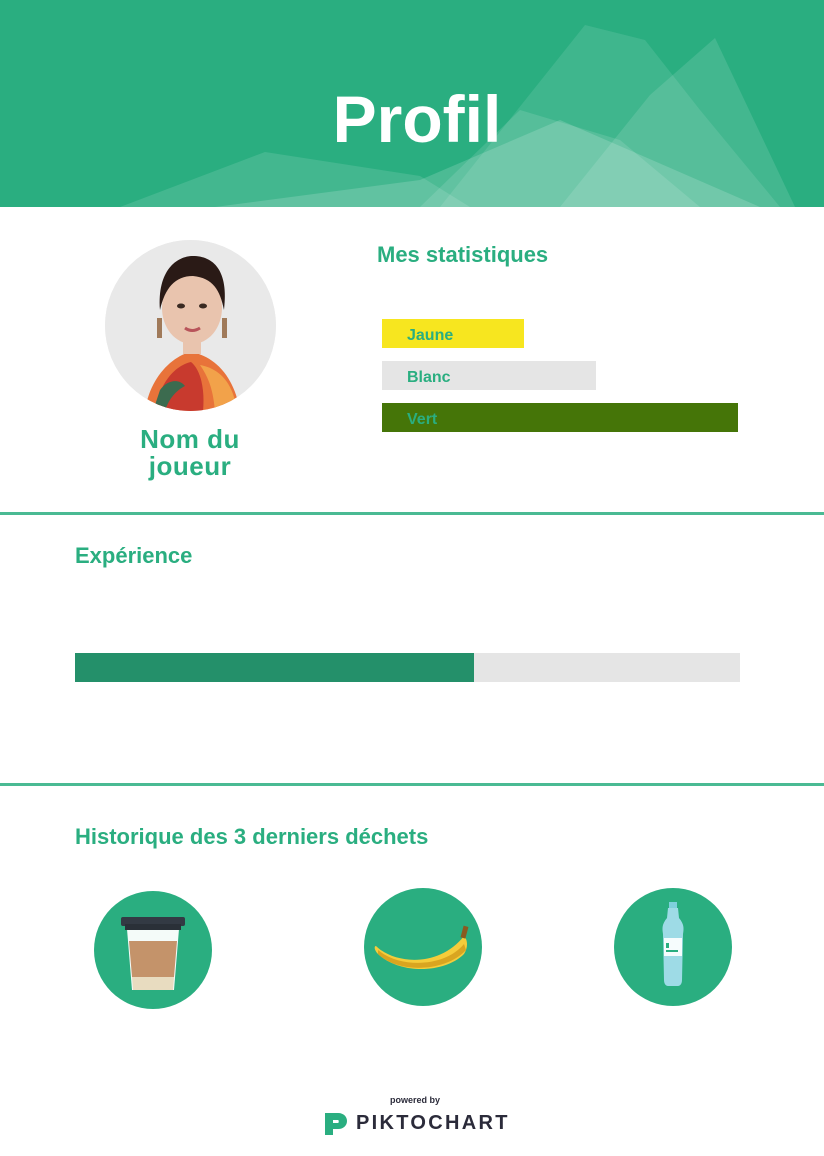  I want to click on banana-icon, so click(421, 947).